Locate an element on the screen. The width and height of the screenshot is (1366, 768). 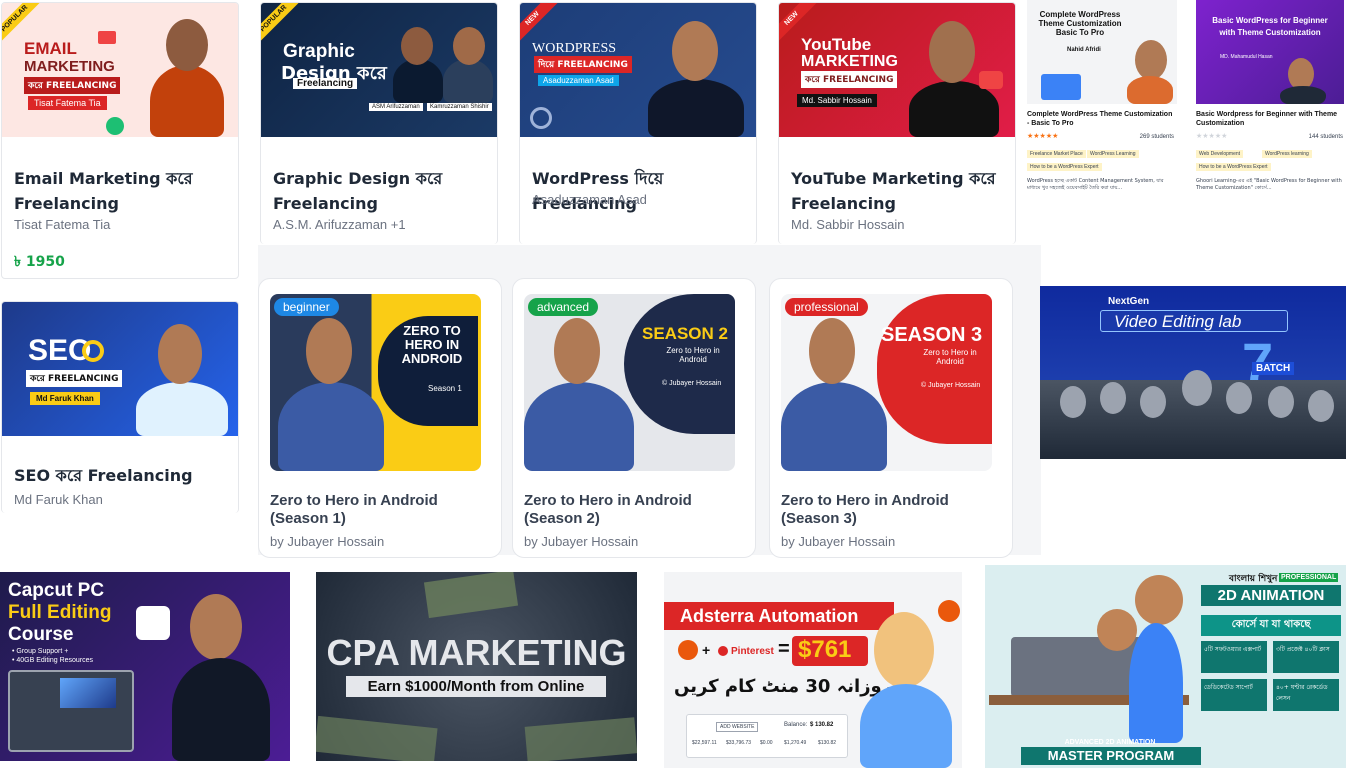
capcut-icon is located at coordinates (153, 623).